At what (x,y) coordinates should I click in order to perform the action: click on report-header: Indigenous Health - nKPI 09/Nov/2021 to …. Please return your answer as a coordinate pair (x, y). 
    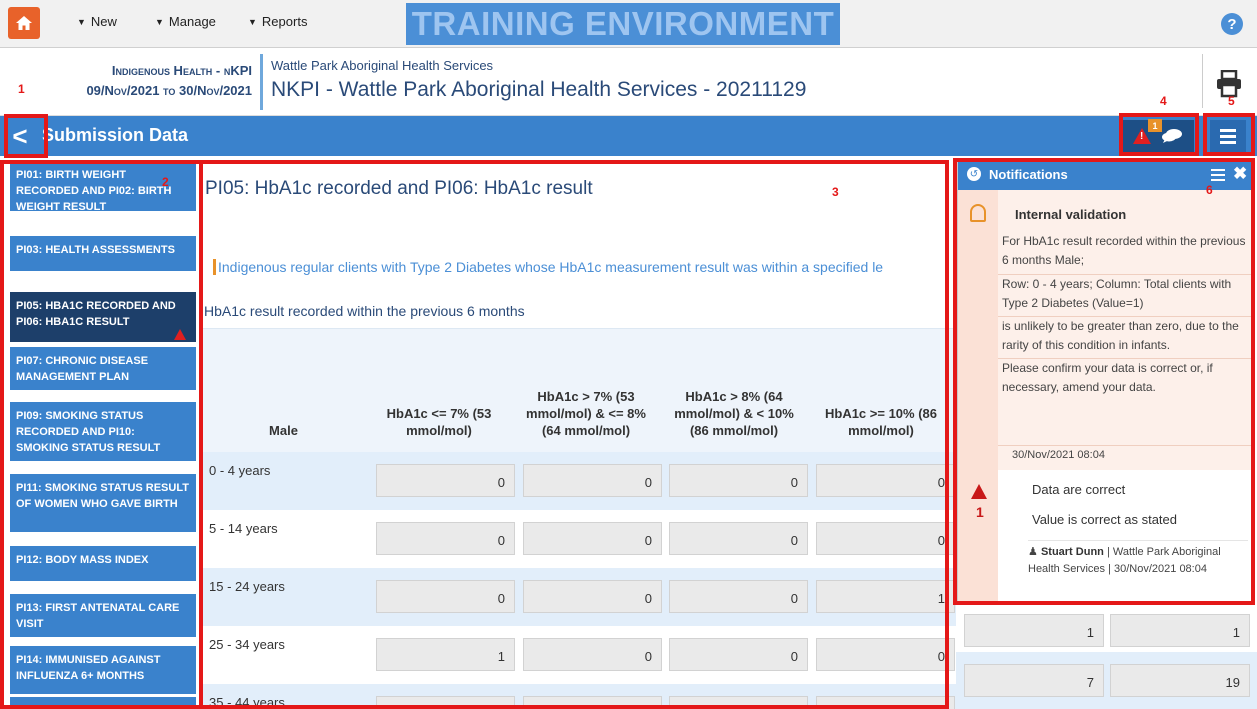
    Looking at the image, I should click on (628, 82).